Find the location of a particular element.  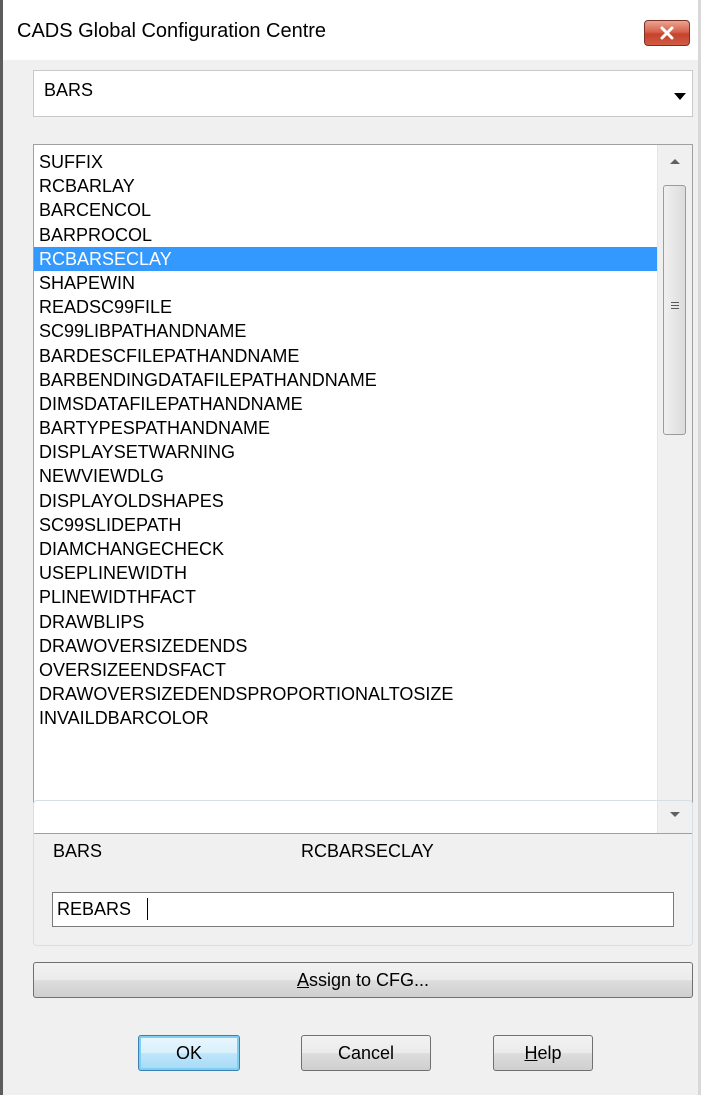

list-item: DIMSDATAFILEPATHANDNAME is located at coordinates (347, 404).